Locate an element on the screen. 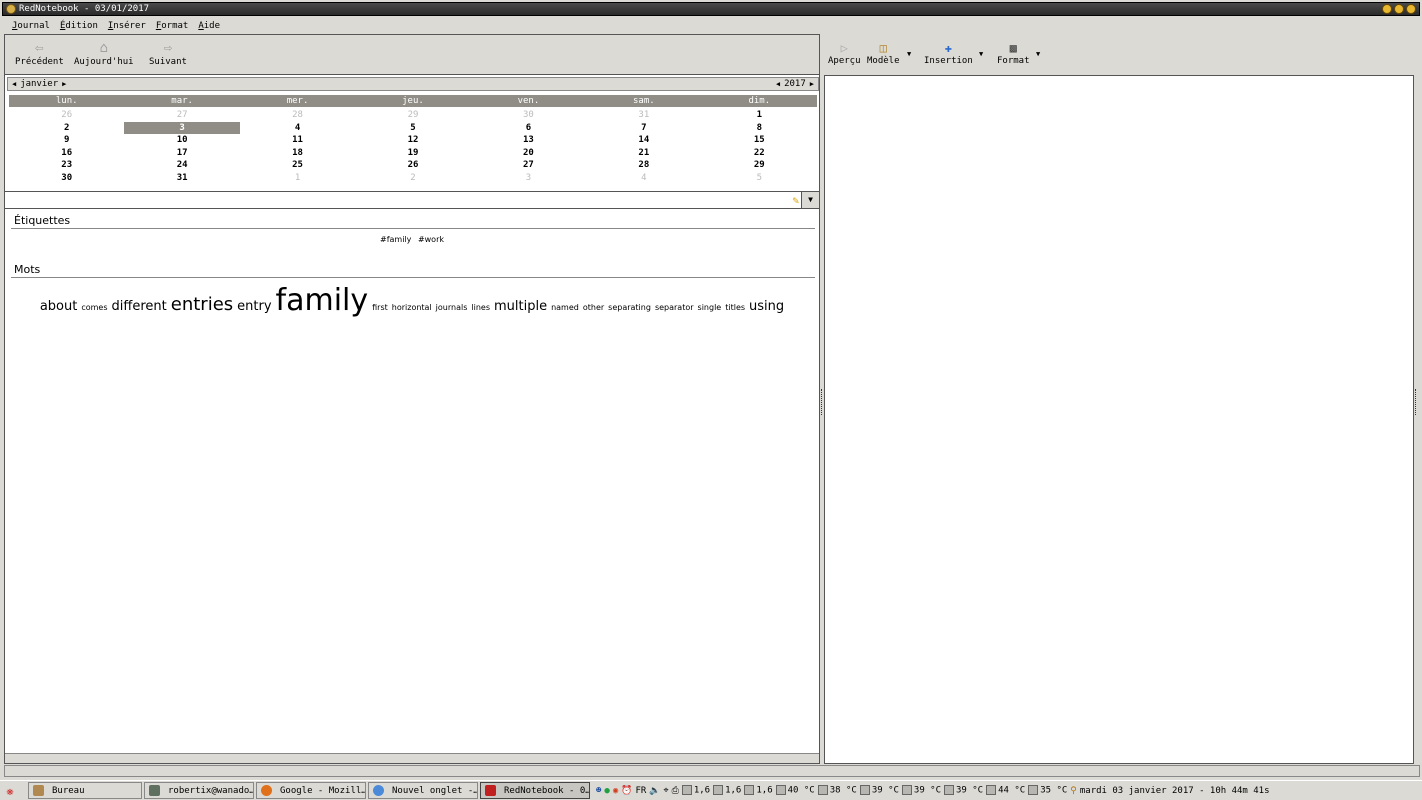 This screenshot has width=1422, height=800. printer-icon: ⎙ is located at coordinates (675, 791).